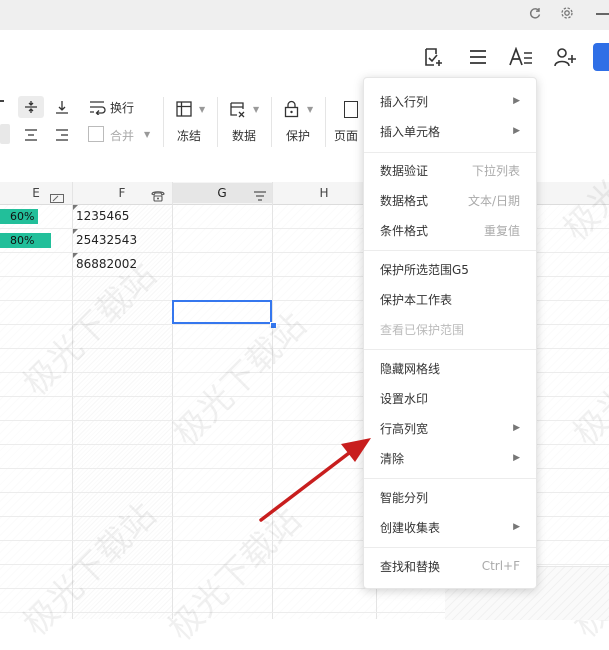  What do you see at coordinates (450, 398) in the screenshot?
I see `menu-item-watermark: 设置水印` at bounding box center [450, 398].